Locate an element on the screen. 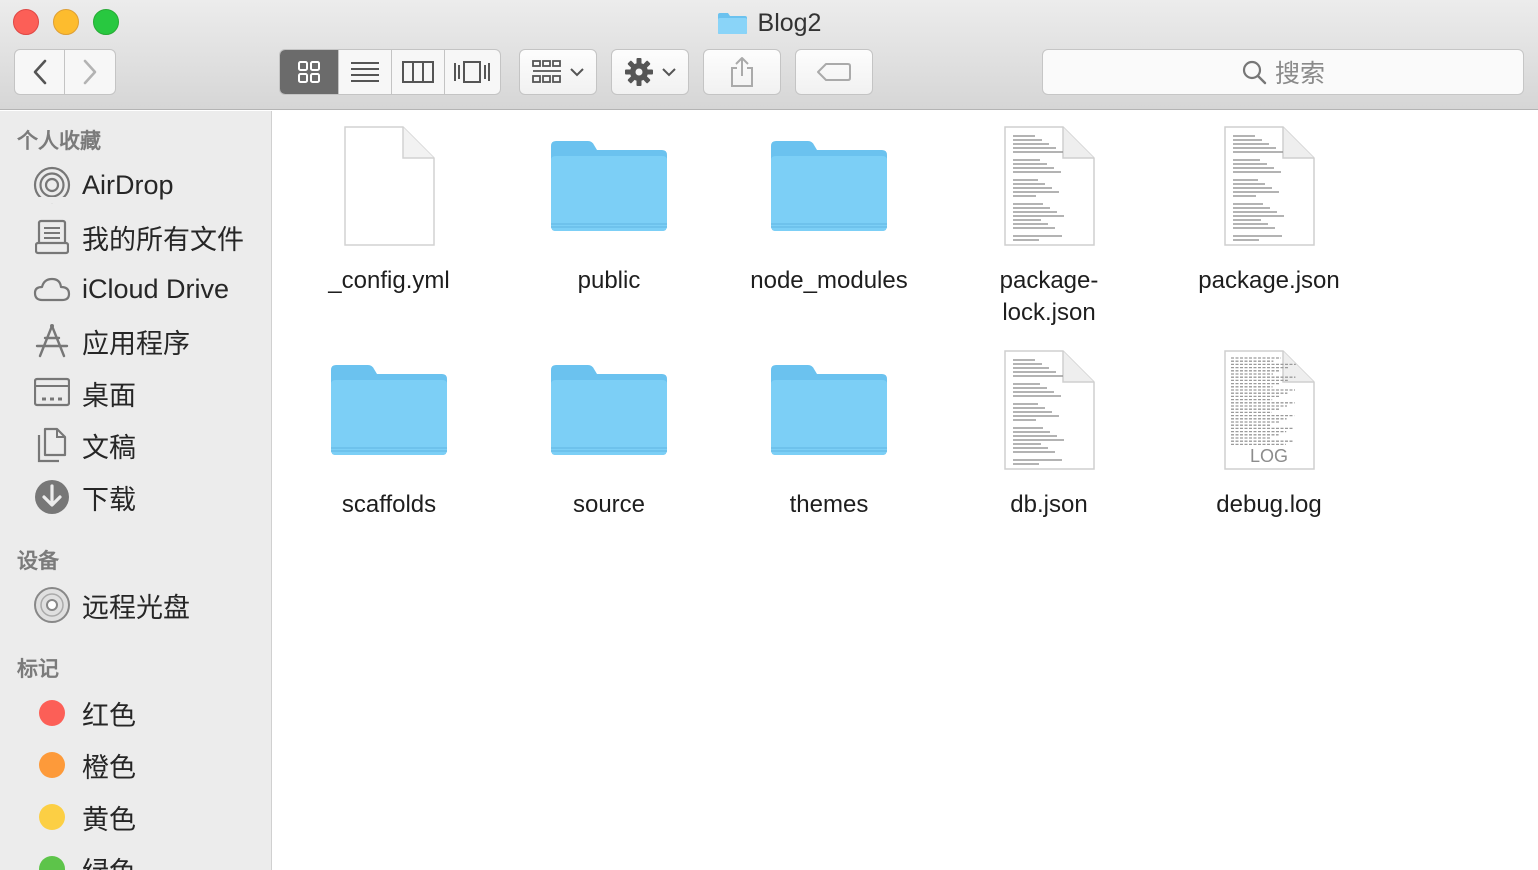  favorites-header: 个人收藏 is located at coordinates (59, 141).